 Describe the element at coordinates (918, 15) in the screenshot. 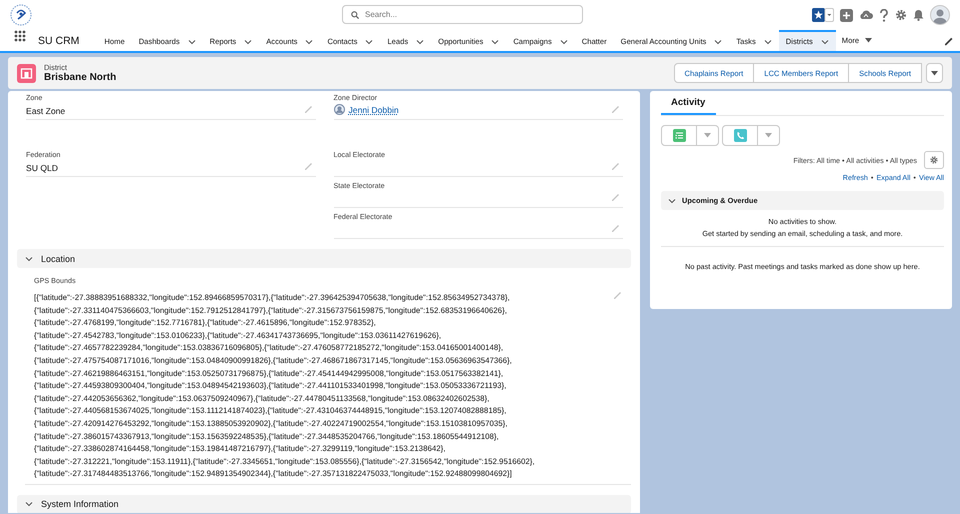

I see `notifications-bell-icon` at that location.